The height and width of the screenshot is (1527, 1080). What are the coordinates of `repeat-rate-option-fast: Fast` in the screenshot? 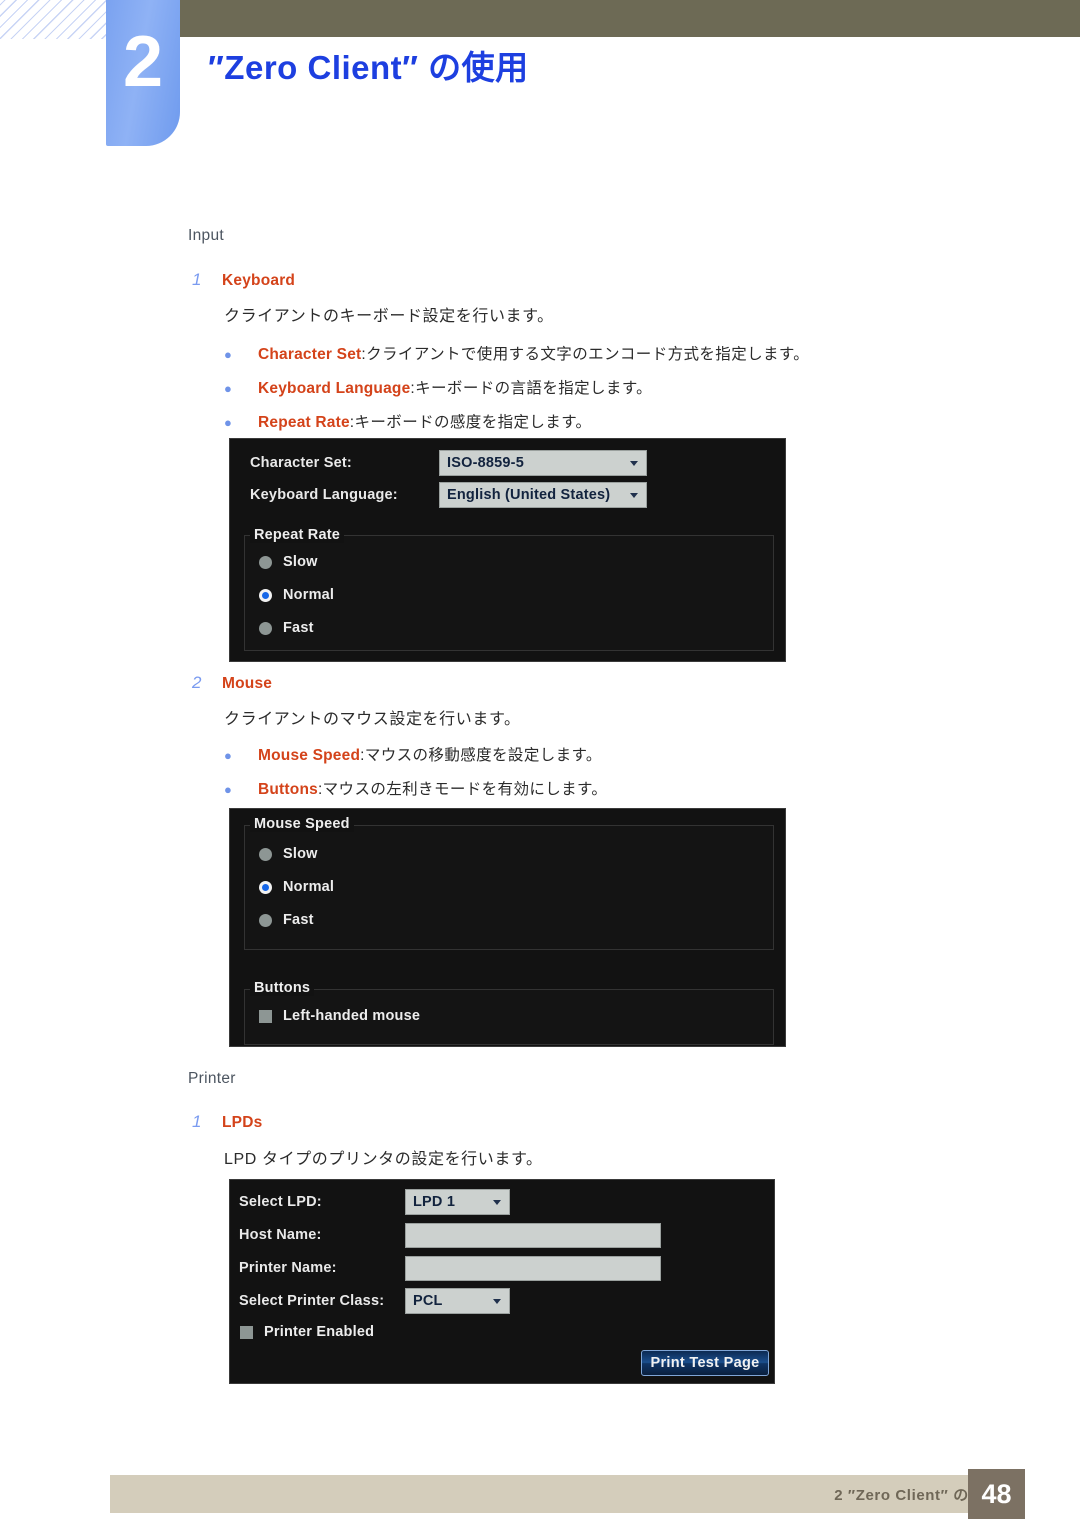 It's located at (286, 628).